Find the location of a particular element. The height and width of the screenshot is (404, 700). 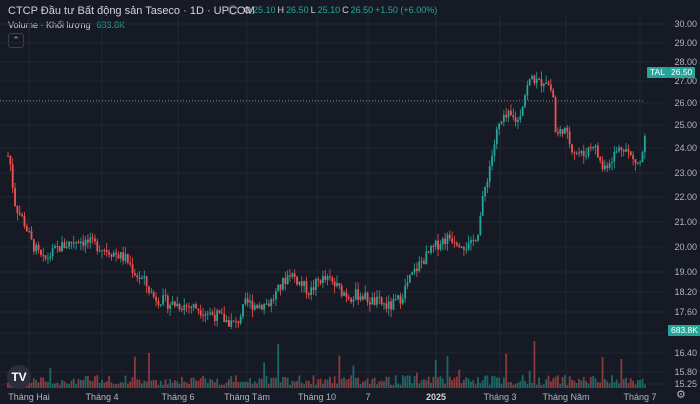

y-tick-label: 15.80 is located at coordinates (685, 372).